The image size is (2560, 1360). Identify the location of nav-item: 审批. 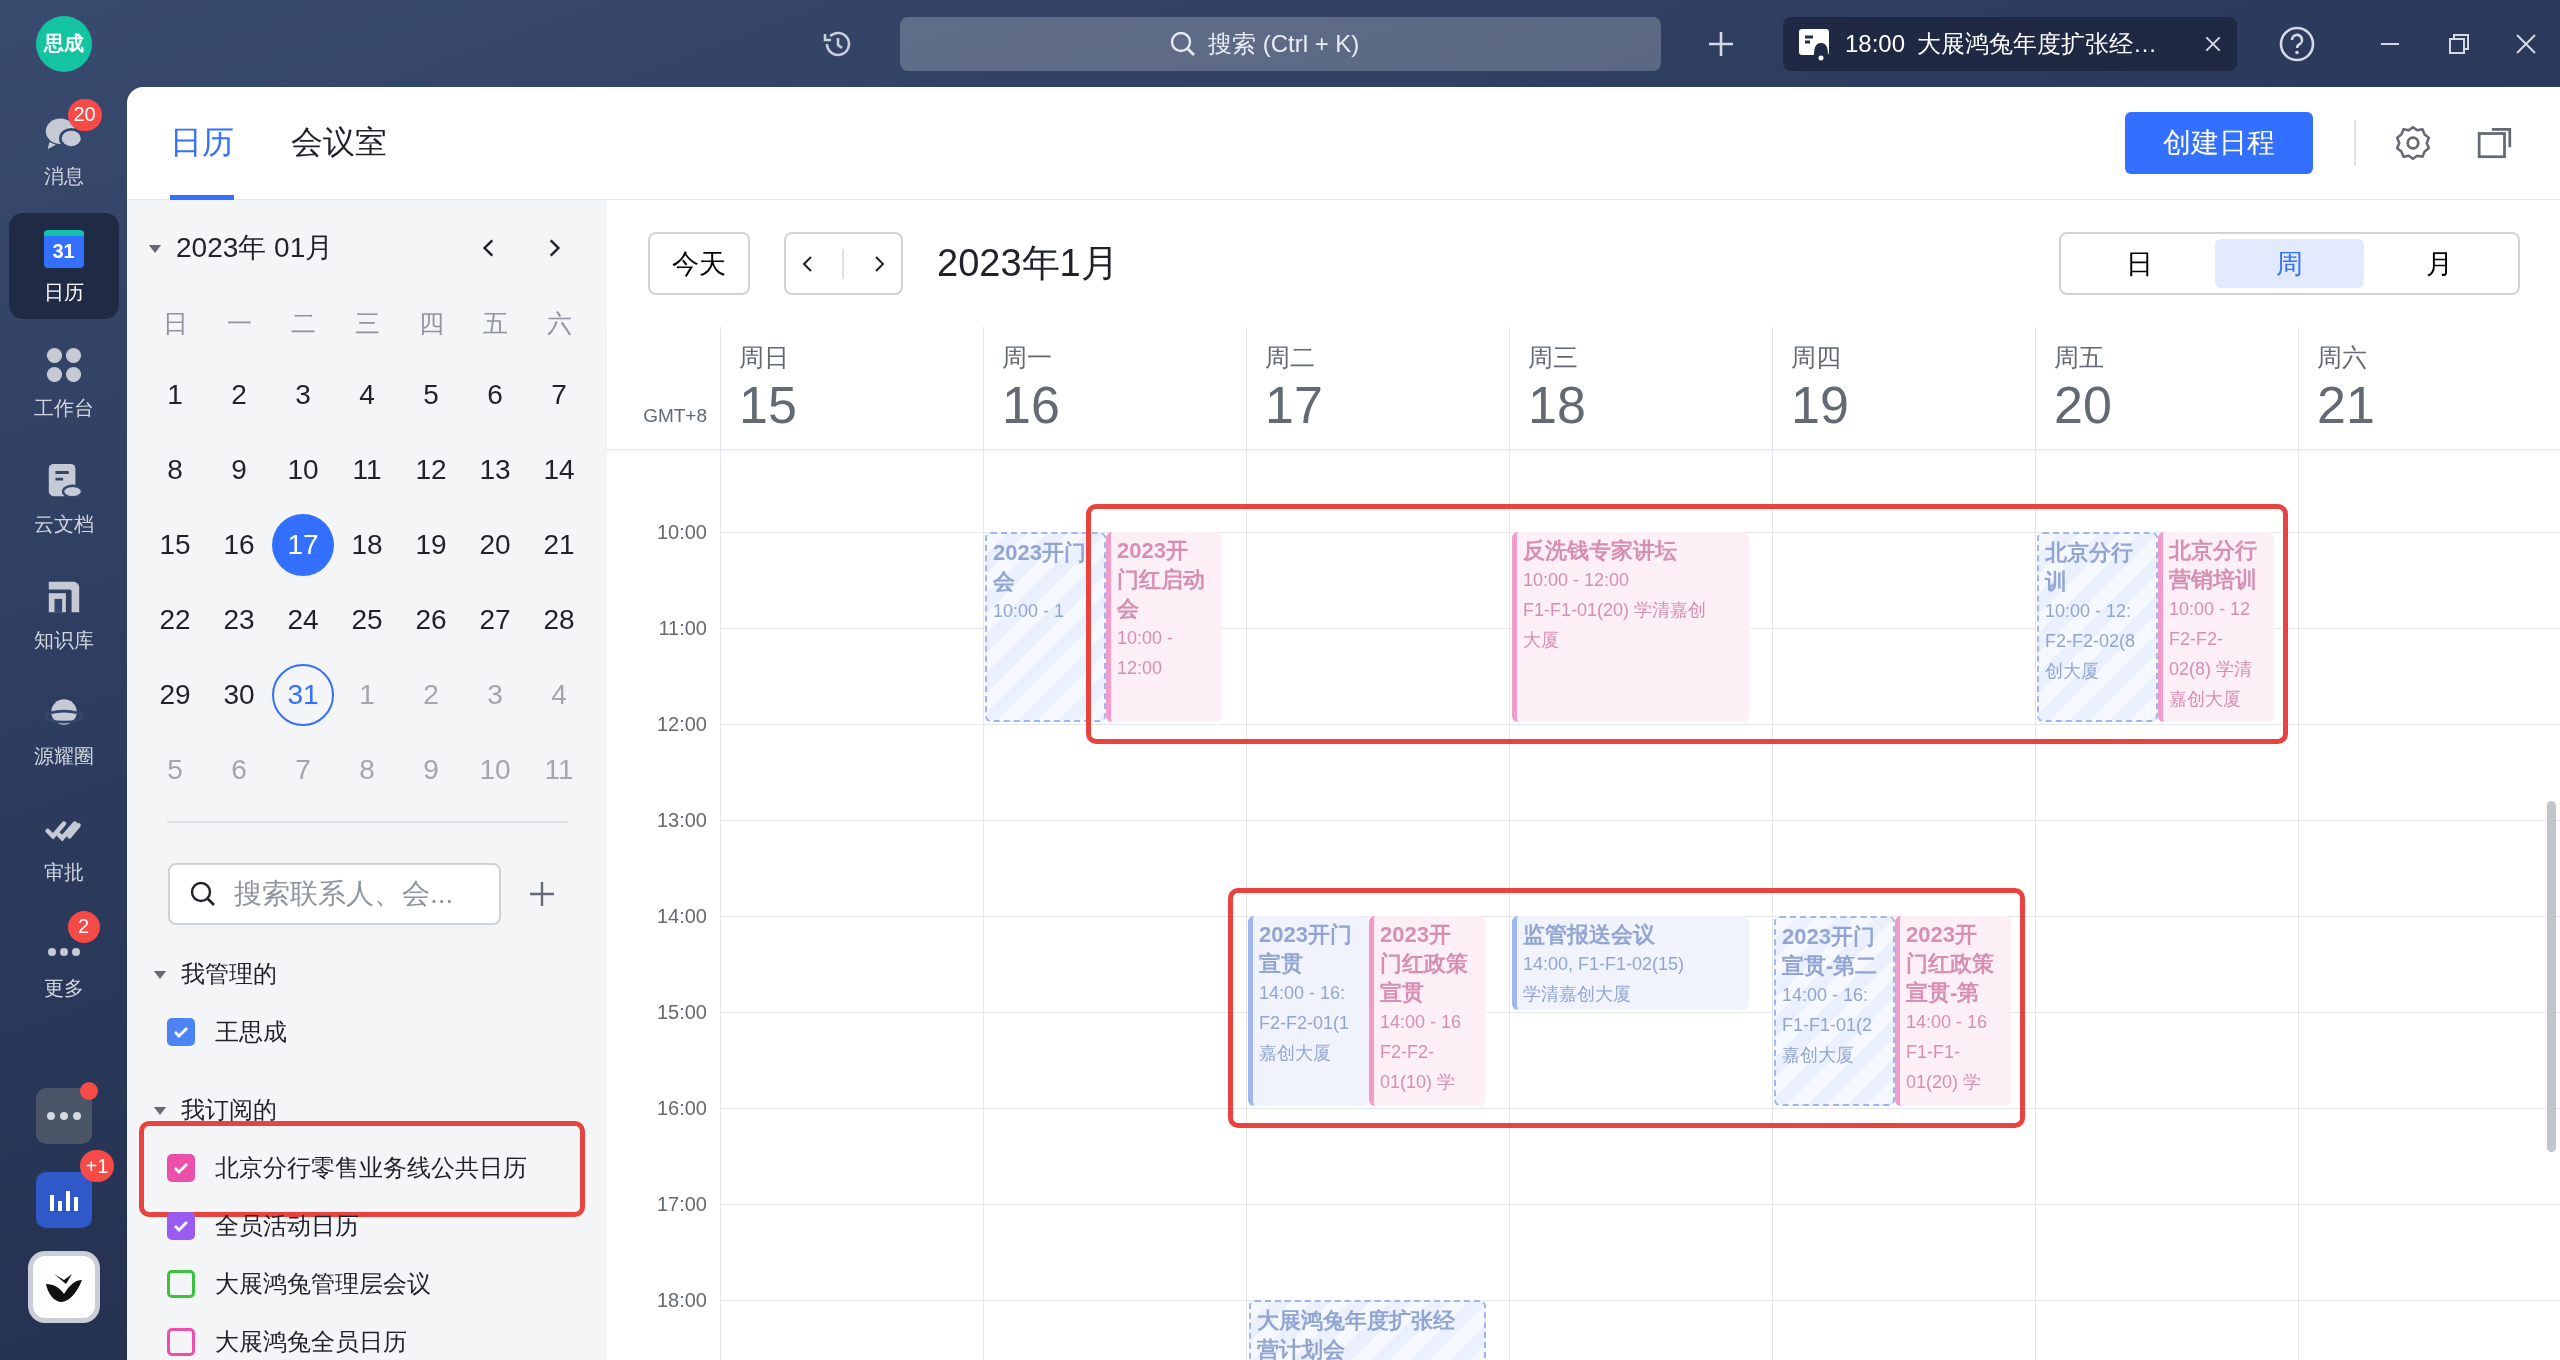
(63, 846).